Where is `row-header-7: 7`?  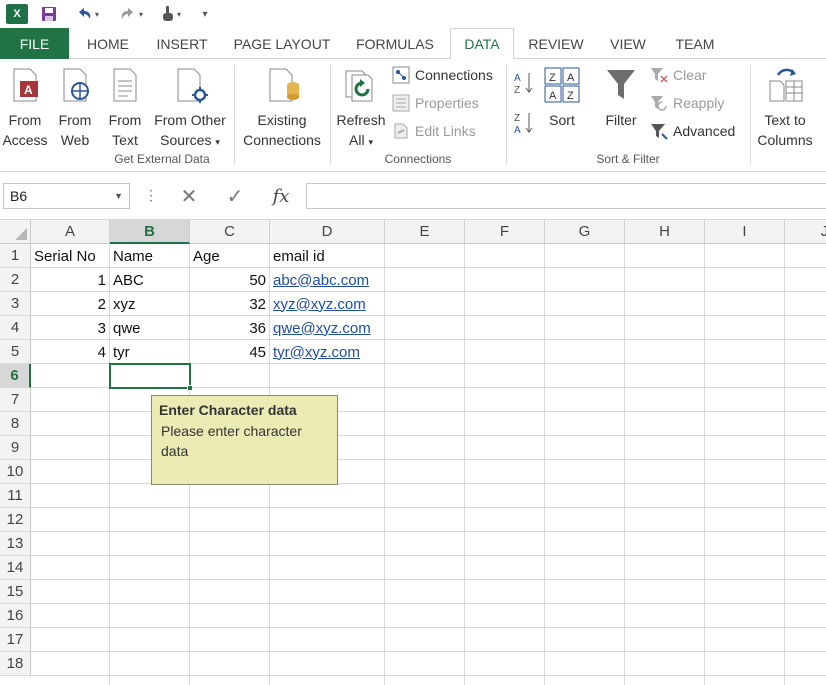
row-header-7: 7 is located at coordinates (15, 400).